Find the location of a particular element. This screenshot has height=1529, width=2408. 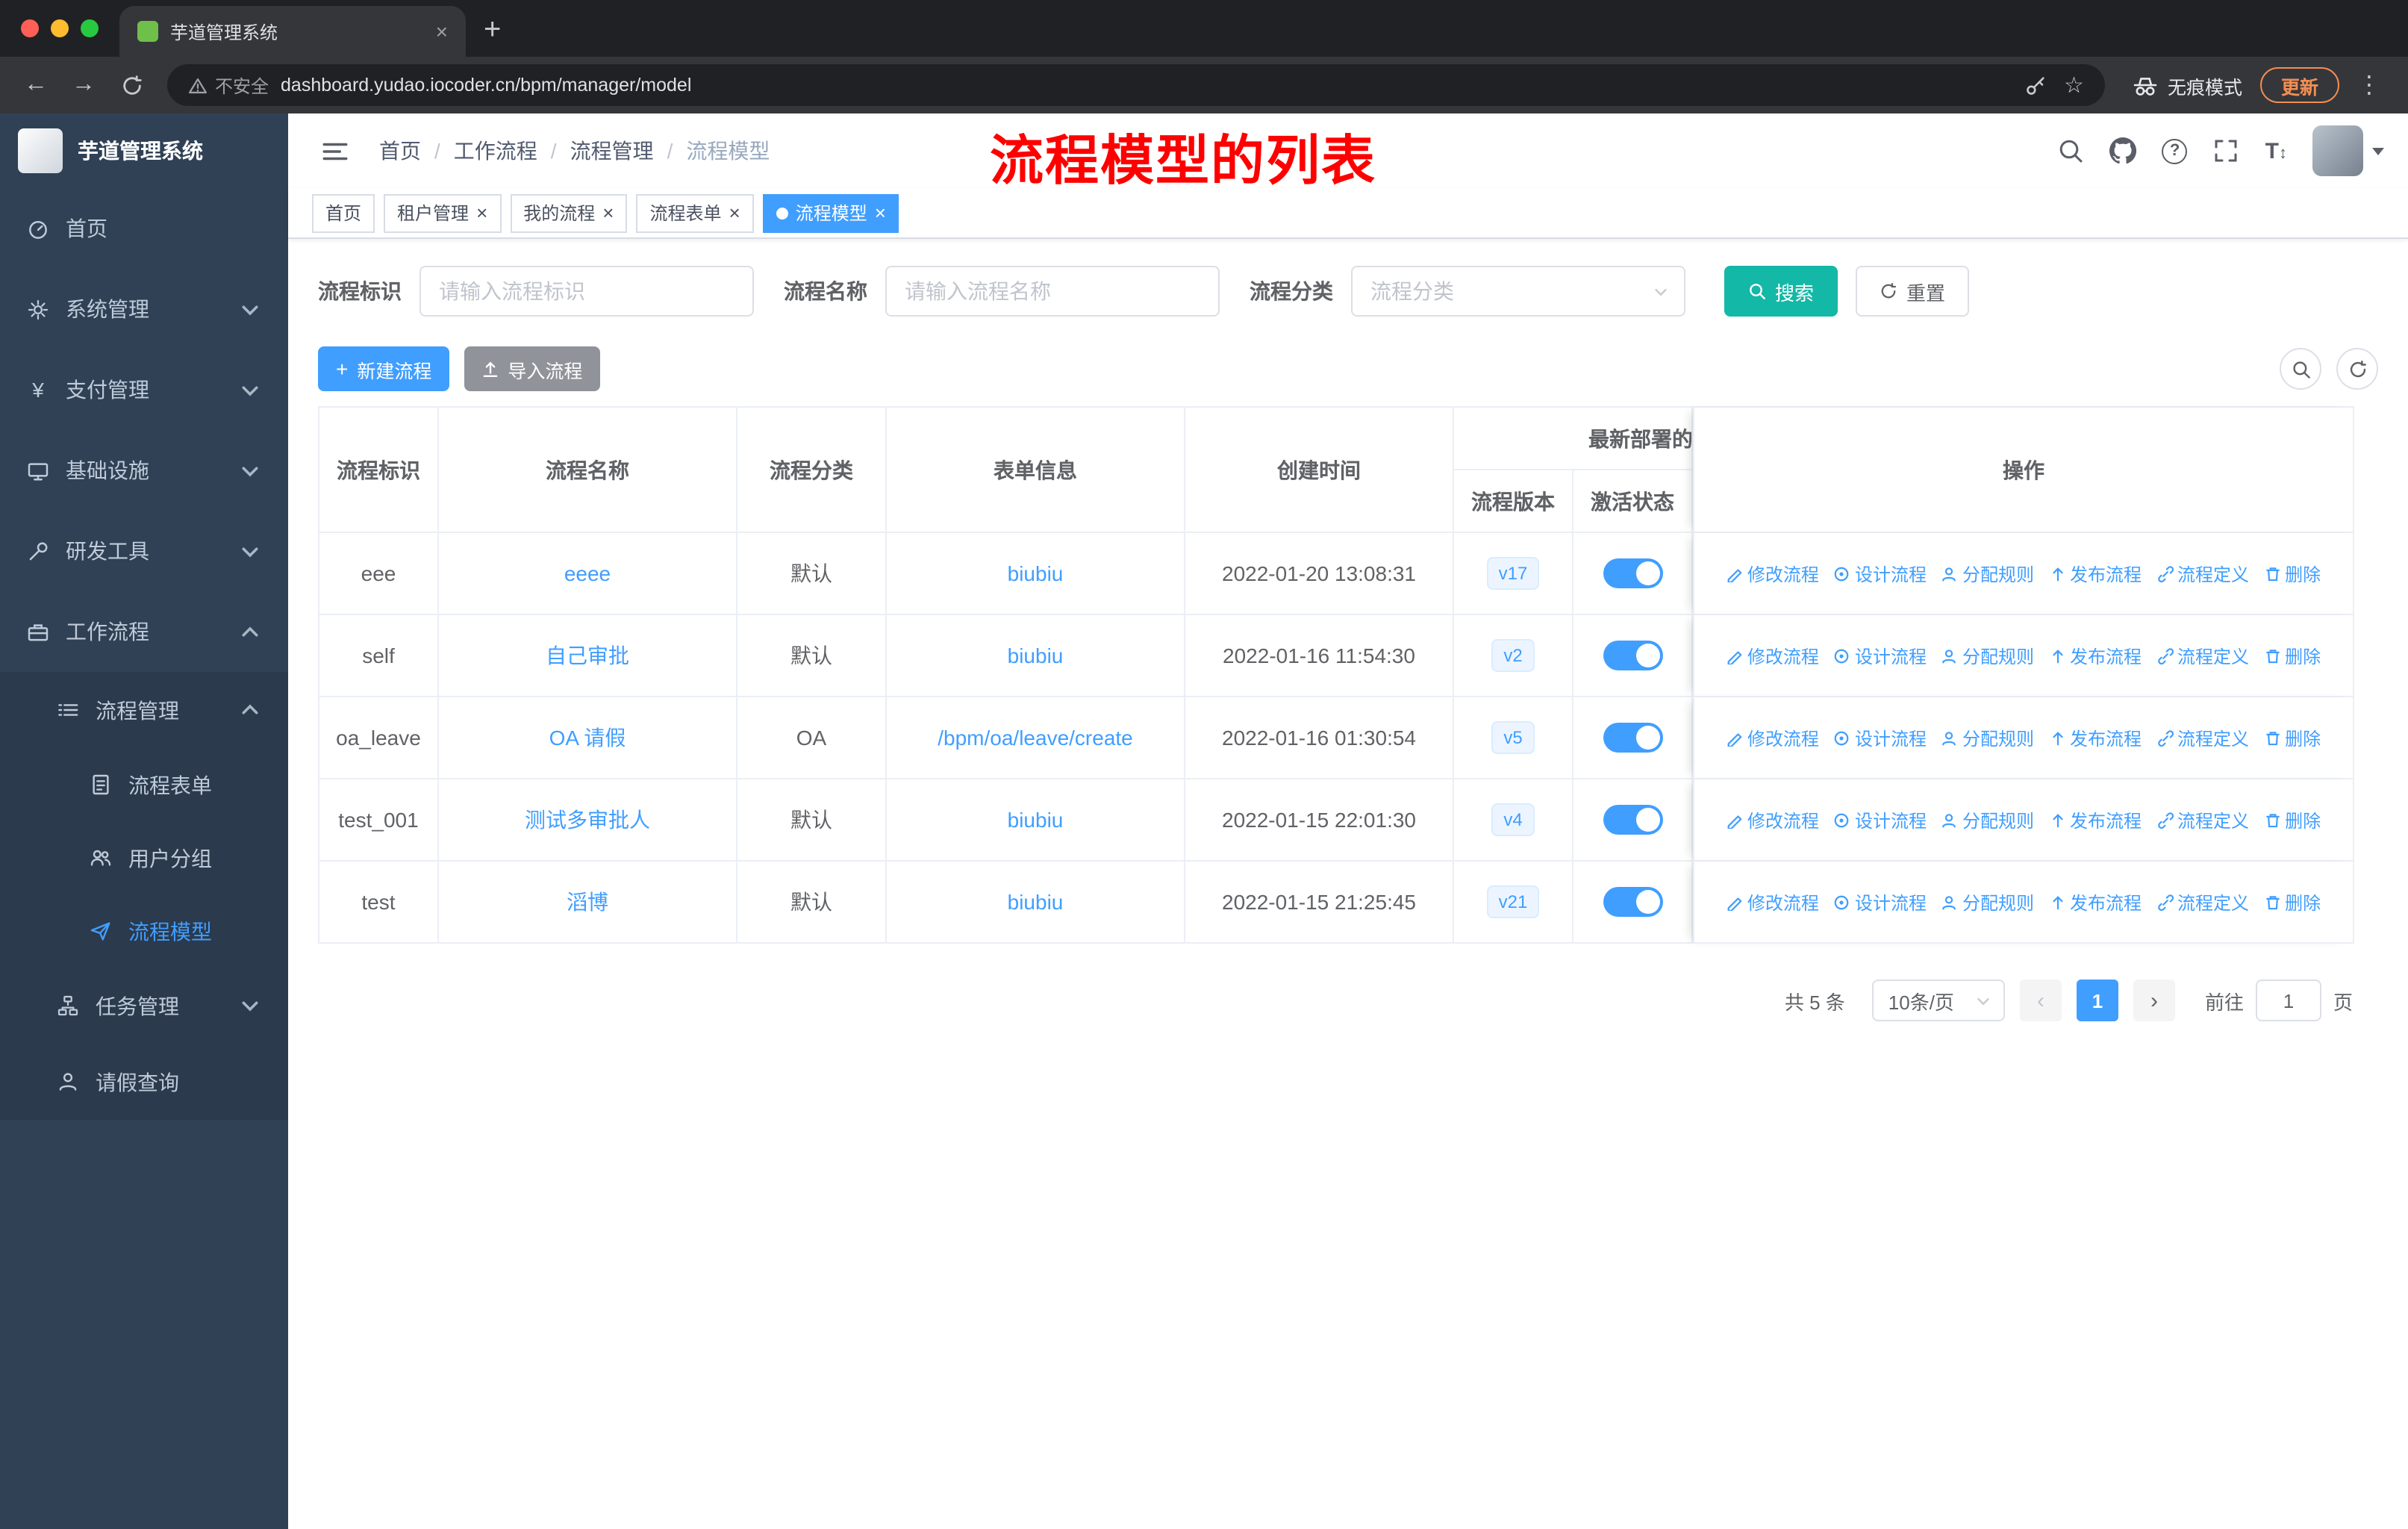

page-size-select: 10条/页 is located at coordinates (1938, 1000).